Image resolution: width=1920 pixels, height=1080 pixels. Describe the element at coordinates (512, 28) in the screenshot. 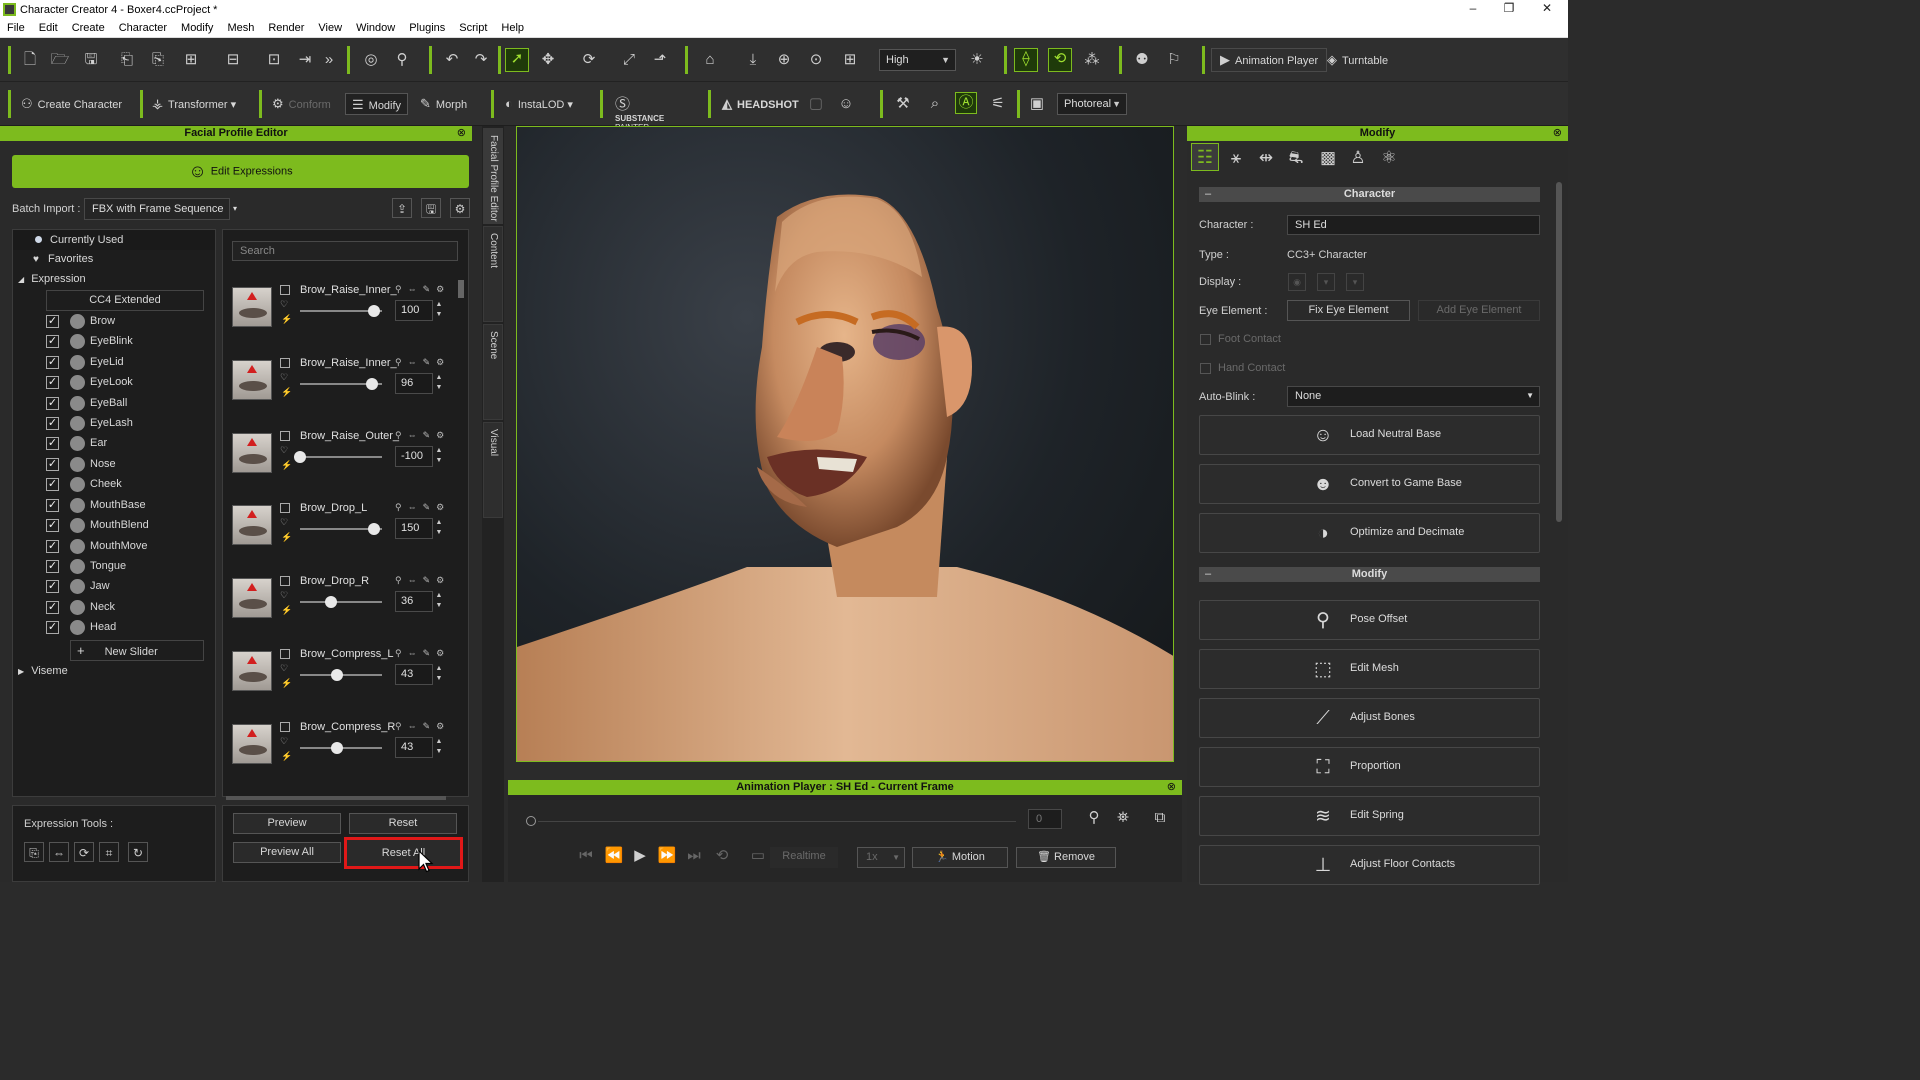

I see `menu-help: Help` at that location.